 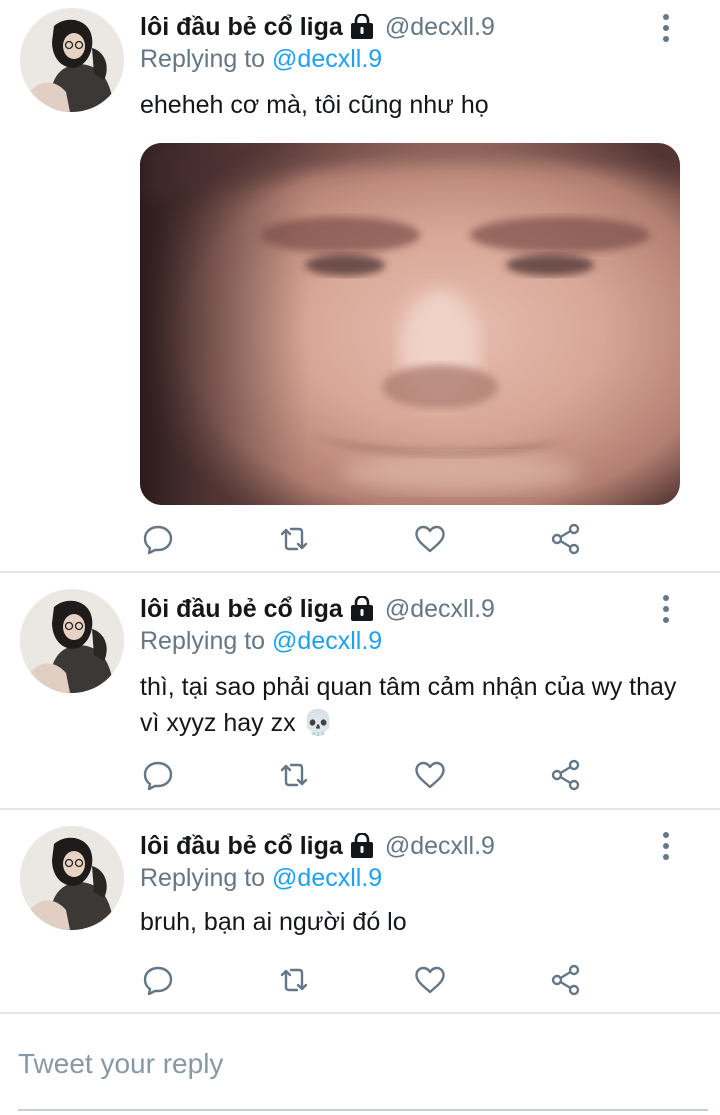 I want to click on tweet-text: bruh, bạn ai người đó lo, so click(x=273, y=922).